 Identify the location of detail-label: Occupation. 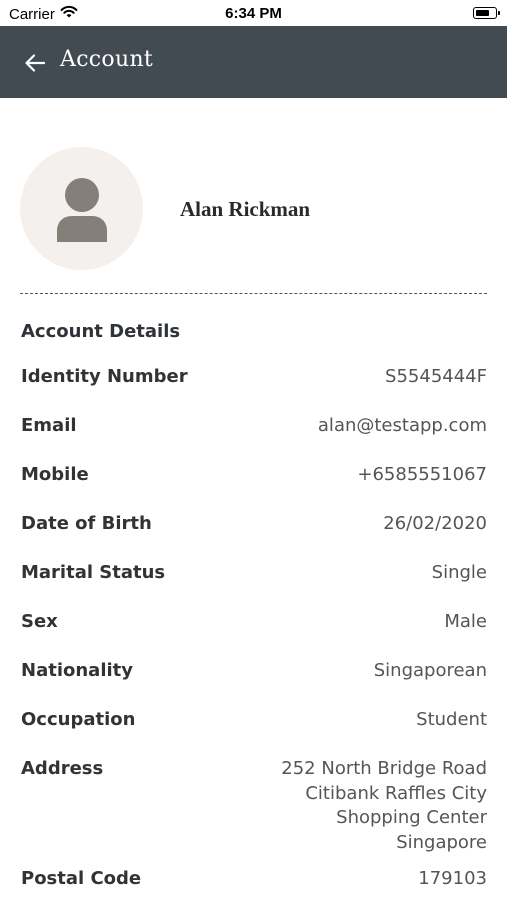
(78, 719).